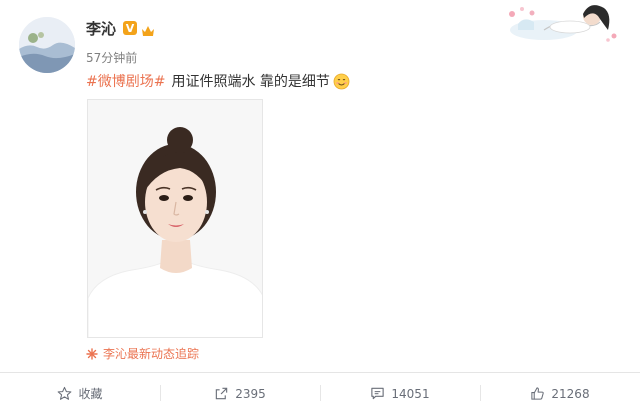 Image resolution: width=640 pixels, height=414 pixels. I want to click on like-button: 21268, so click(560, 393).